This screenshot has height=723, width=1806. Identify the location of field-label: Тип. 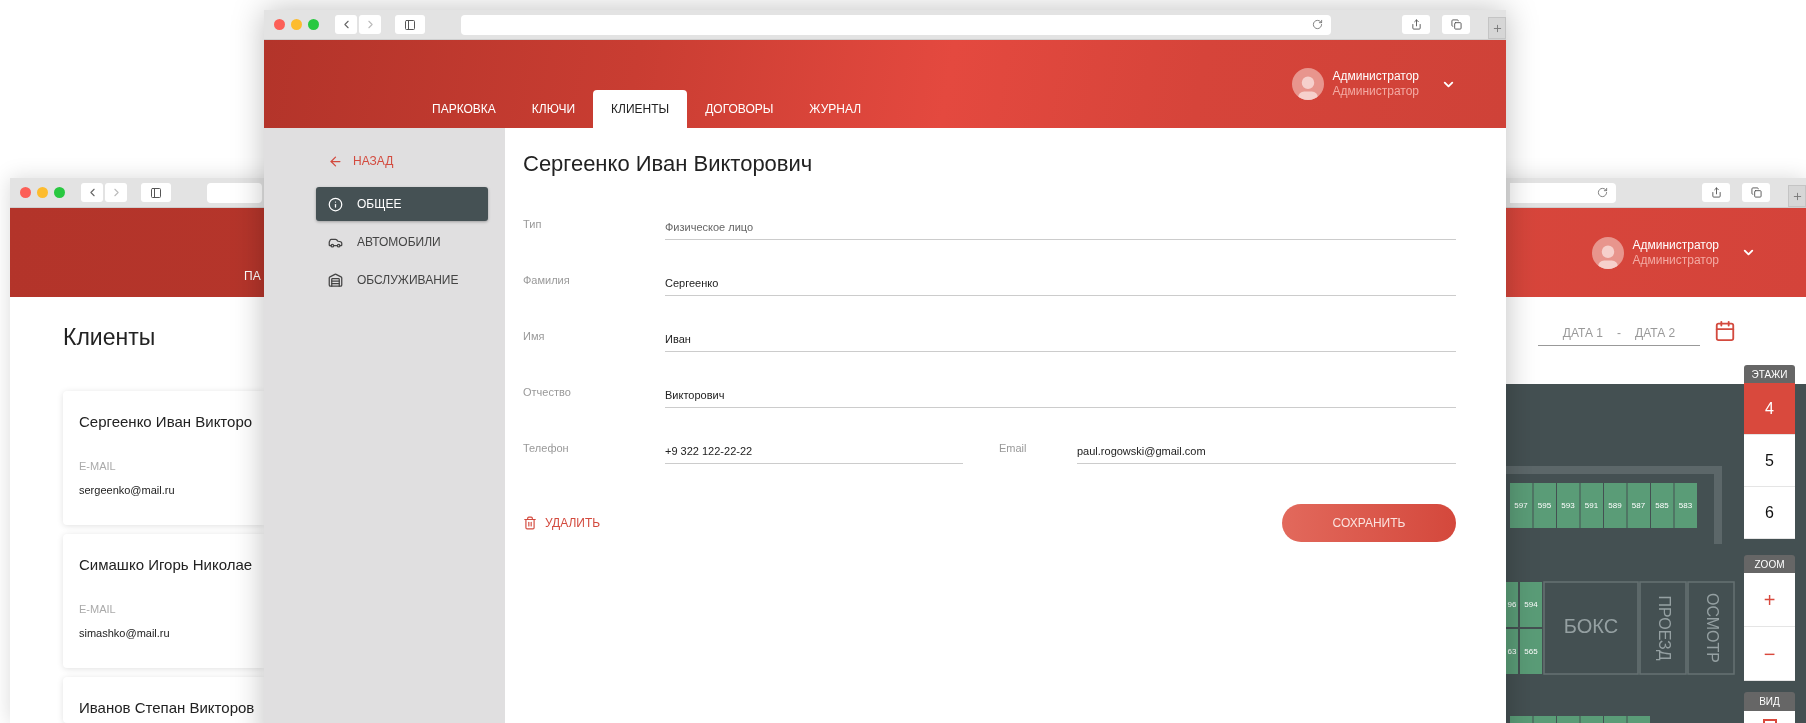
(533, 224).